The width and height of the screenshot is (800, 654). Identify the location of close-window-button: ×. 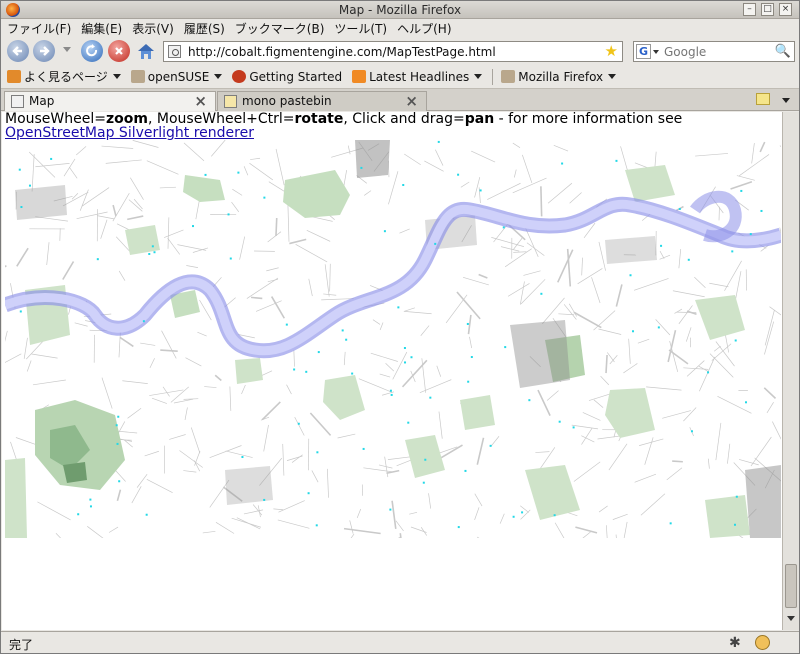
(785, 9).